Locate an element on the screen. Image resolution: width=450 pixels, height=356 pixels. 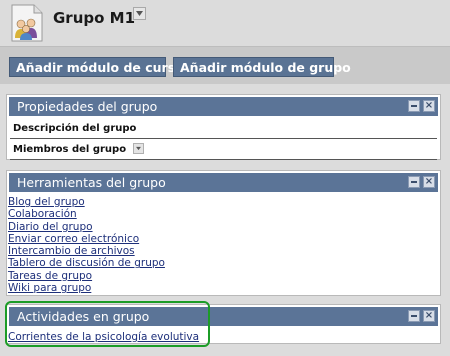
add-course-module-button: Añadir módulo de curso is located at coordinates (96, 67).